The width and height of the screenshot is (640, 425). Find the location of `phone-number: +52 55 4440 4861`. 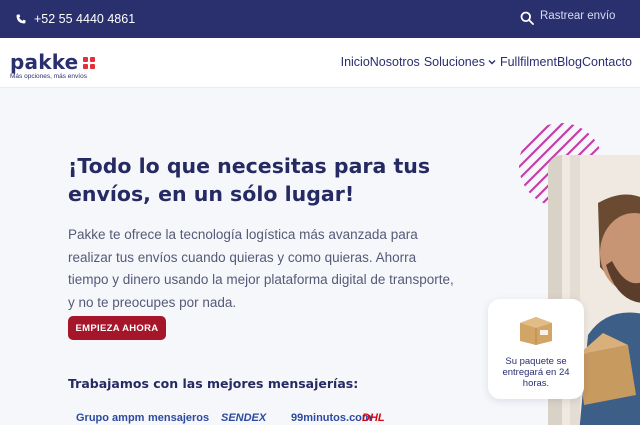

phone-number: +52 55 4440 4861 is located at coordinates (85, 19).